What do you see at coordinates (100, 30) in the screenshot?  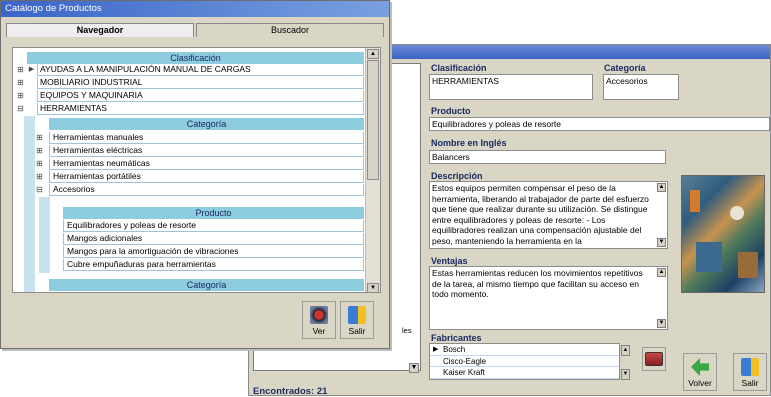 I see `tab-navegador: Navegador` at bounding box center [100, 30].